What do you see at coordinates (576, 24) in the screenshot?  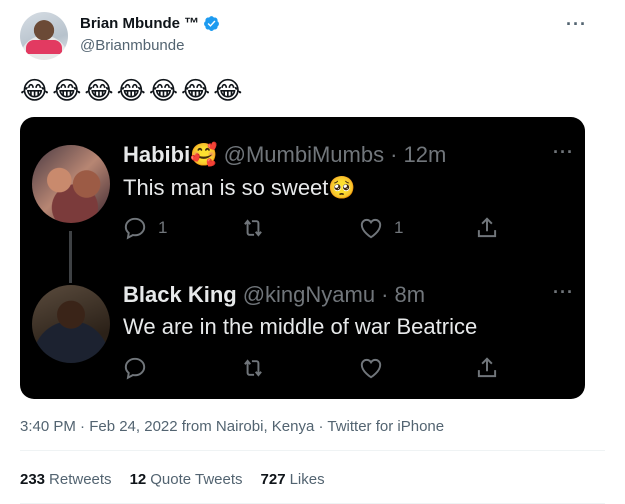 I see `more-options-button: ···` at bounding box center [576, 24].